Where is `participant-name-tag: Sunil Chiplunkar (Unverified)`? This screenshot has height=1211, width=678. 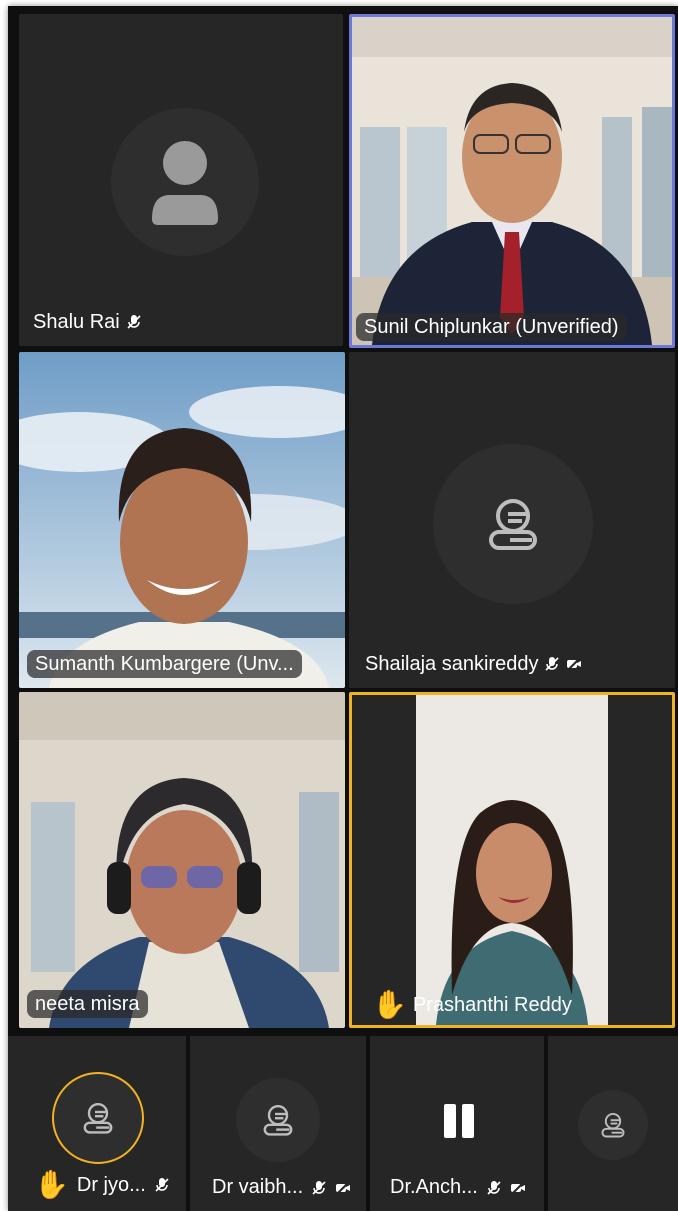 participant-name-tag: Sunil Chiplunkar (Unverified) is located at coordinates (491, 327).